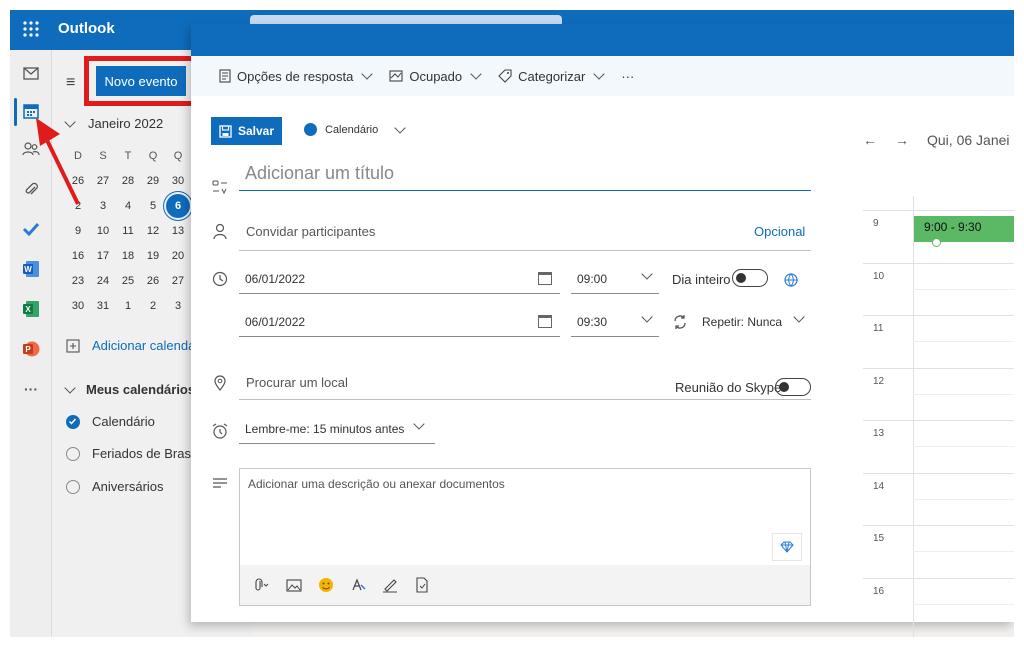 This screenshot has height=647, width=1024. Describe the element at coordinates (131, 453) in the screenshot. I see `calendar-item-feriados: Feriados de Brasil` at that location.